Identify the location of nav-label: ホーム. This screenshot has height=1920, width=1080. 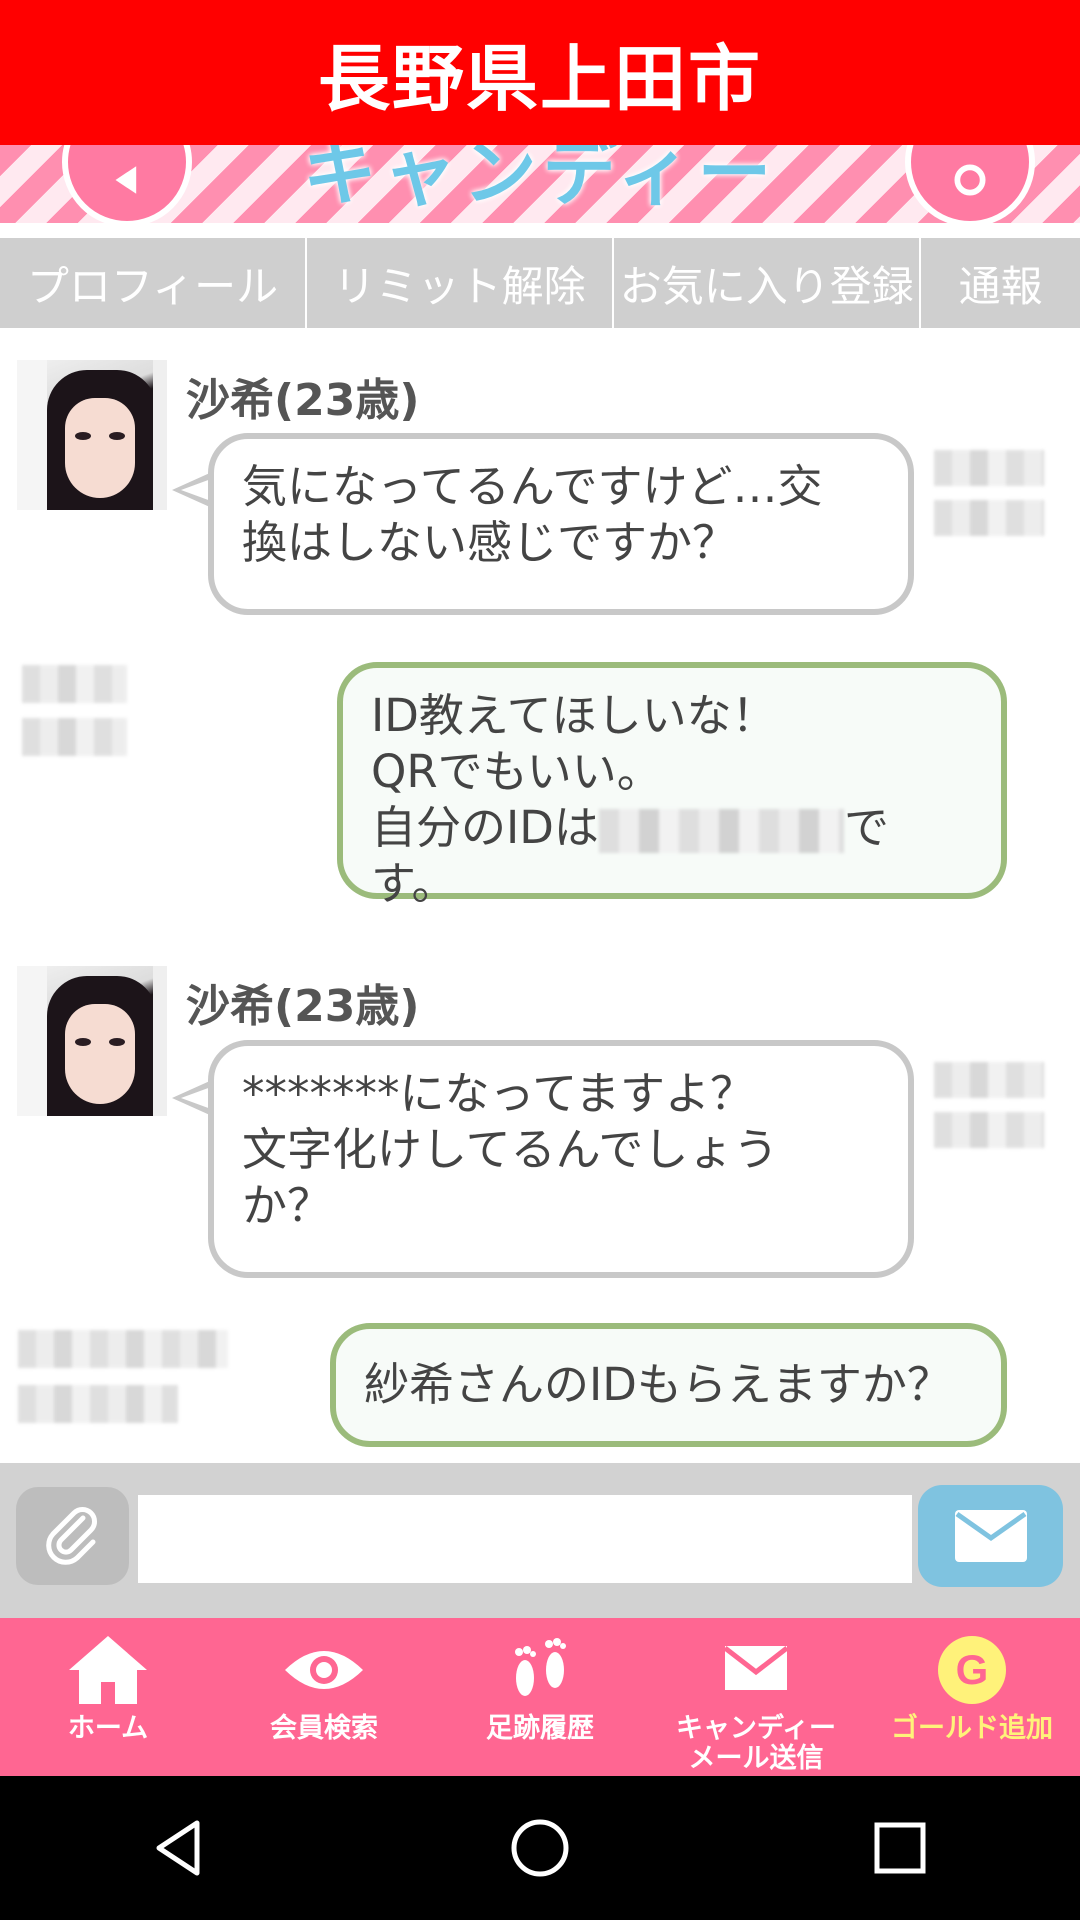
(108, 1728).